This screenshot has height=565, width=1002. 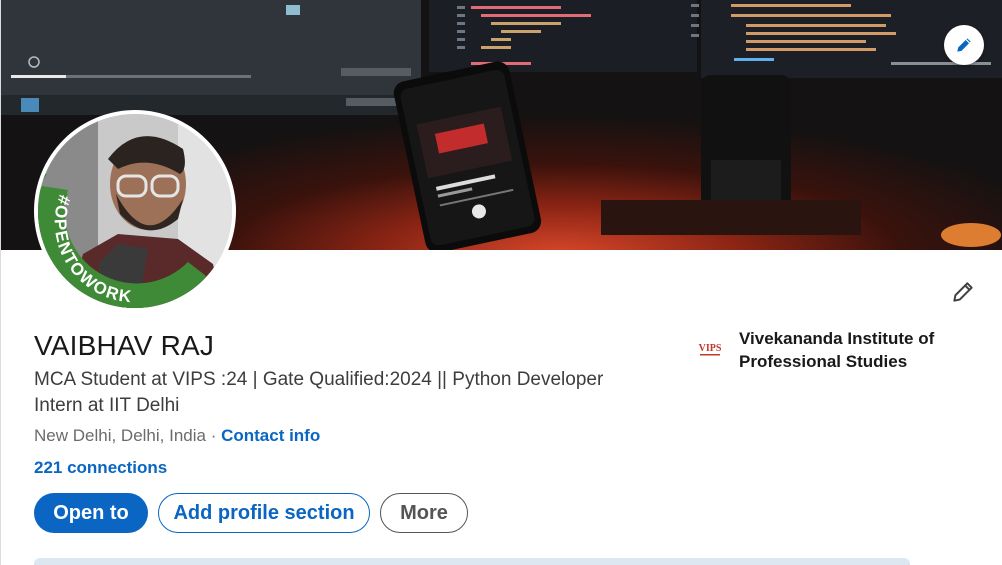 I want to click on school-logo-text: VIPS, so click(x=710, y=348).